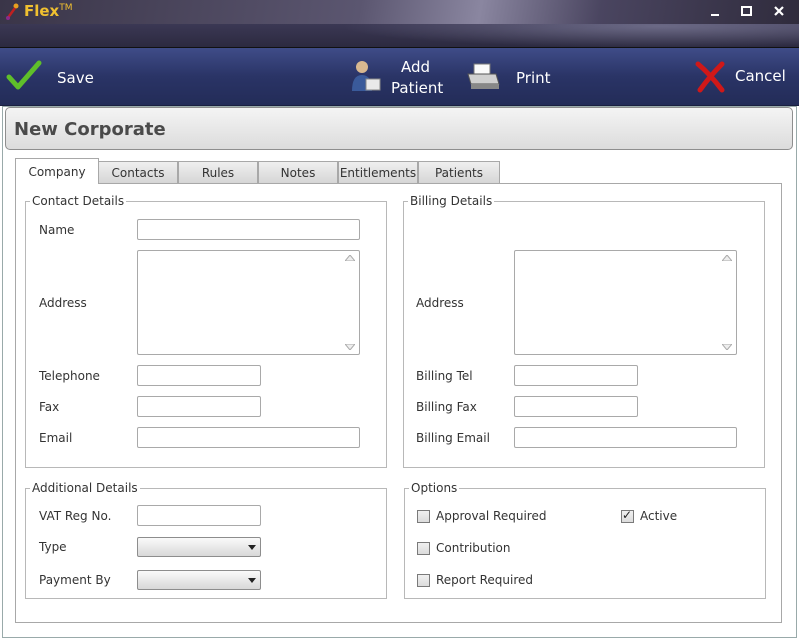 The height and width of the screenshot is (640, 799). What do you see at coordinates (423, 548) in the screenshot?
I see `contribution-checkbox` at bounding box center [423, 548].